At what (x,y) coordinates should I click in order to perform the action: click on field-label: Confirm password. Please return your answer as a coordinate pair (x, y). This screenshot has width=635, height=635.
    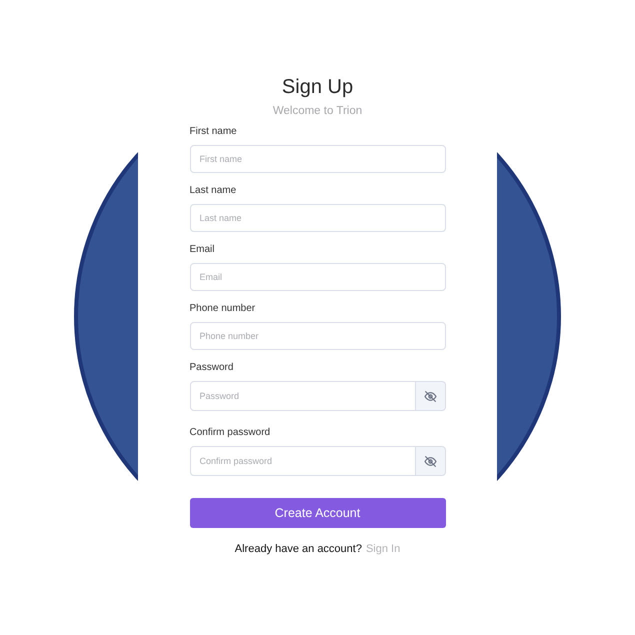
    Looking at the image, I should click on (231, 433).